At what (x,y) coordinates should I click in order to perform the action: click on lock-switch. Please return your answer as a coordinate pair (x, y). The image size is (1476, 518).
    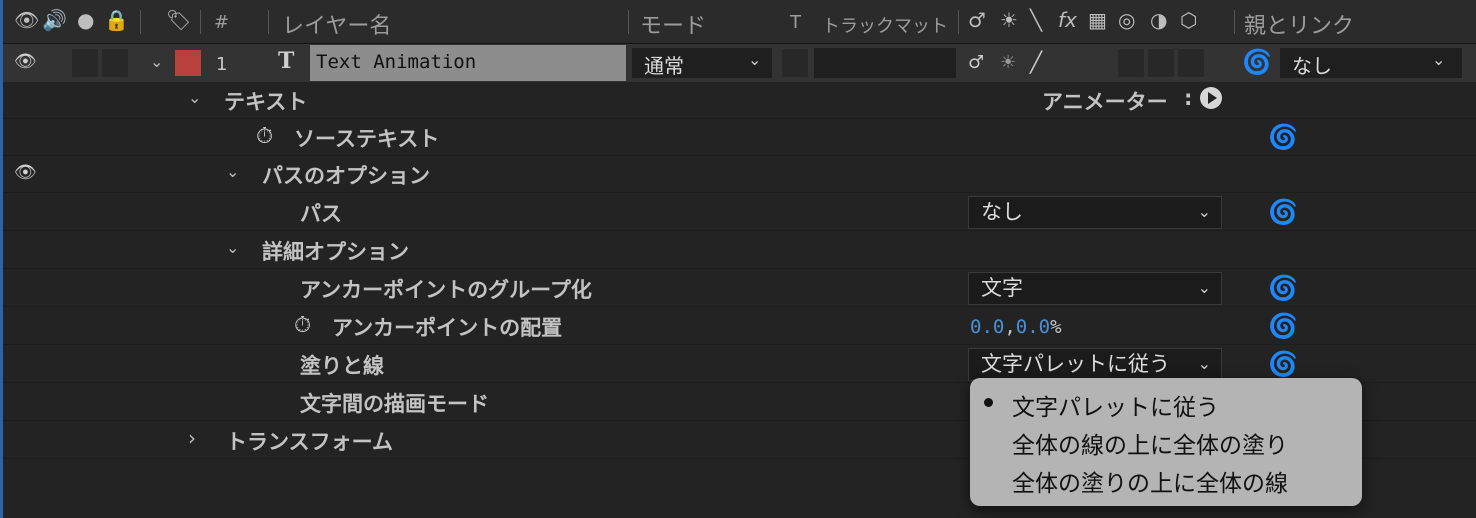
    Looking at the image, I should click on (115, 63).